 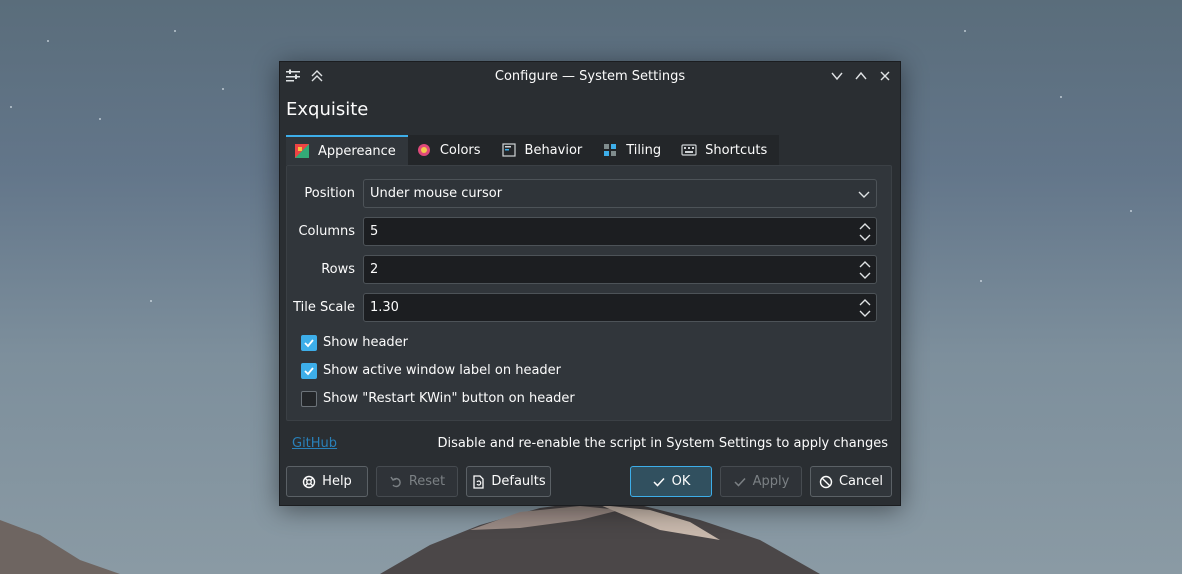 I want to click on tab-label: Appereance, so click(x=357, y=151).